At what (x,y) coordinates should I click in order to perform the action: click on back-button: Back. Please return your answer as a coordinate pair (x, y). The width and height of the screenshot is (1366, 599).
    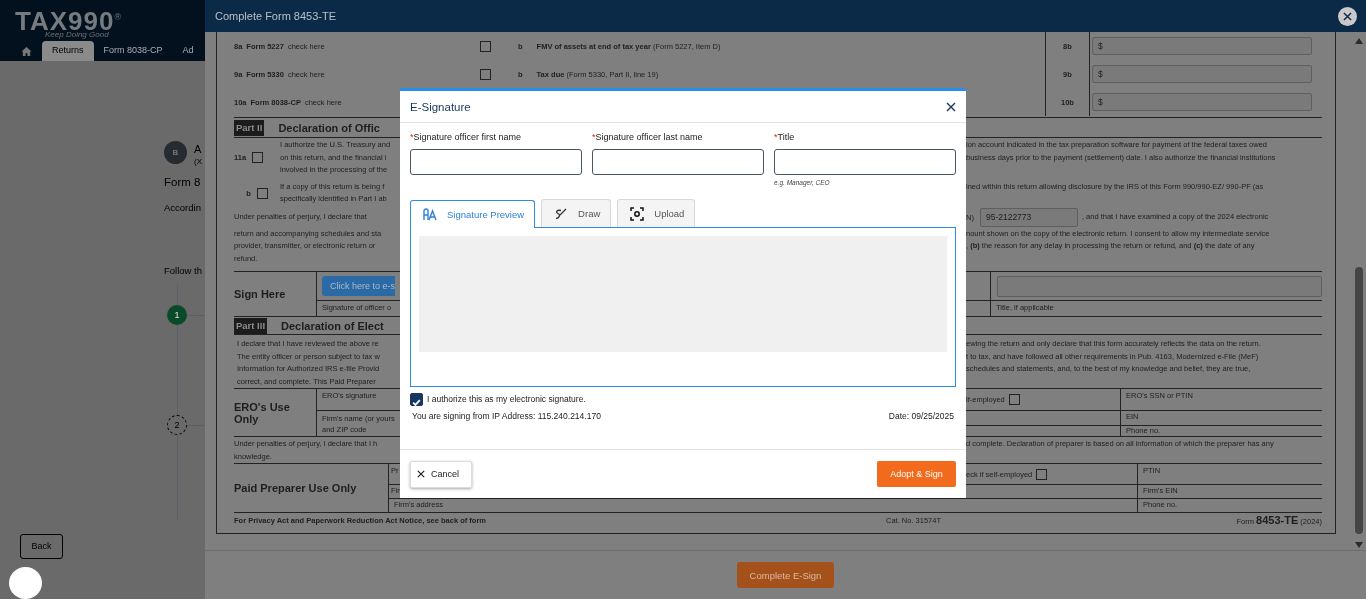
    Looking at the image, I should click on (41, 546).